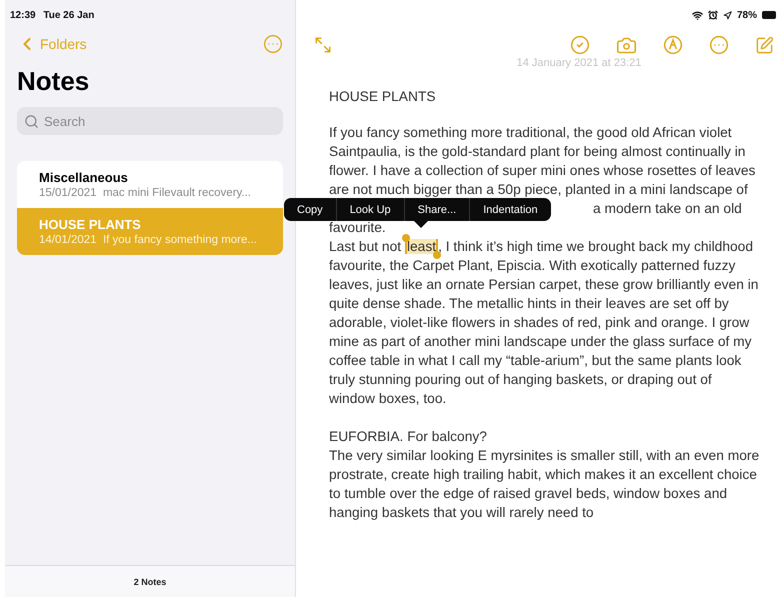 The height and width of the screenshot is (597, 784). Describe the element at coordinates (727, 15) in the screenshot. I see `location-icon` at that location.